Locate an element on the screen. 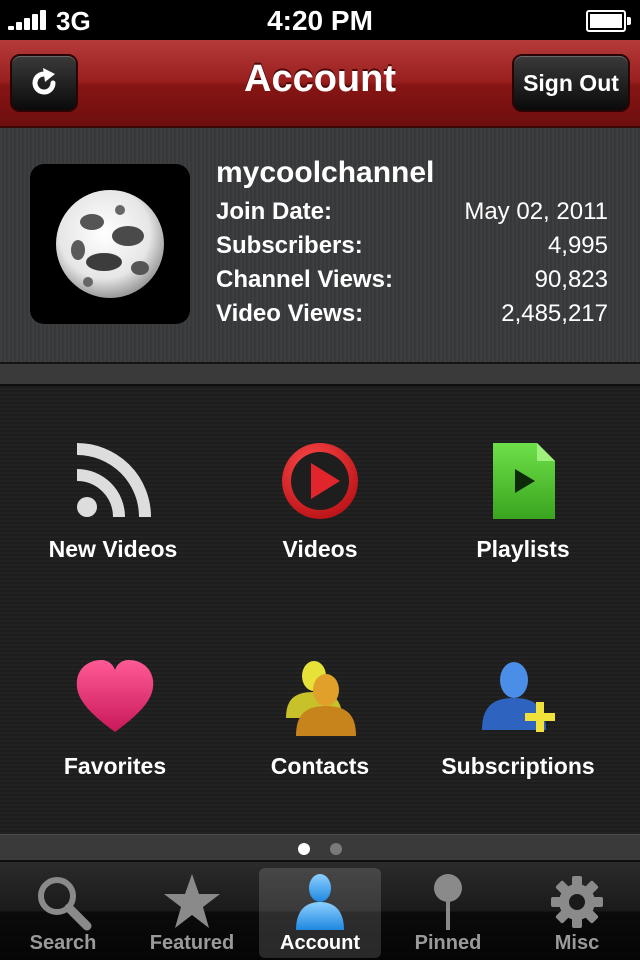 The width and height of the screenshot is (640, 960). contacts-icon is located at coordinates (321, 698).